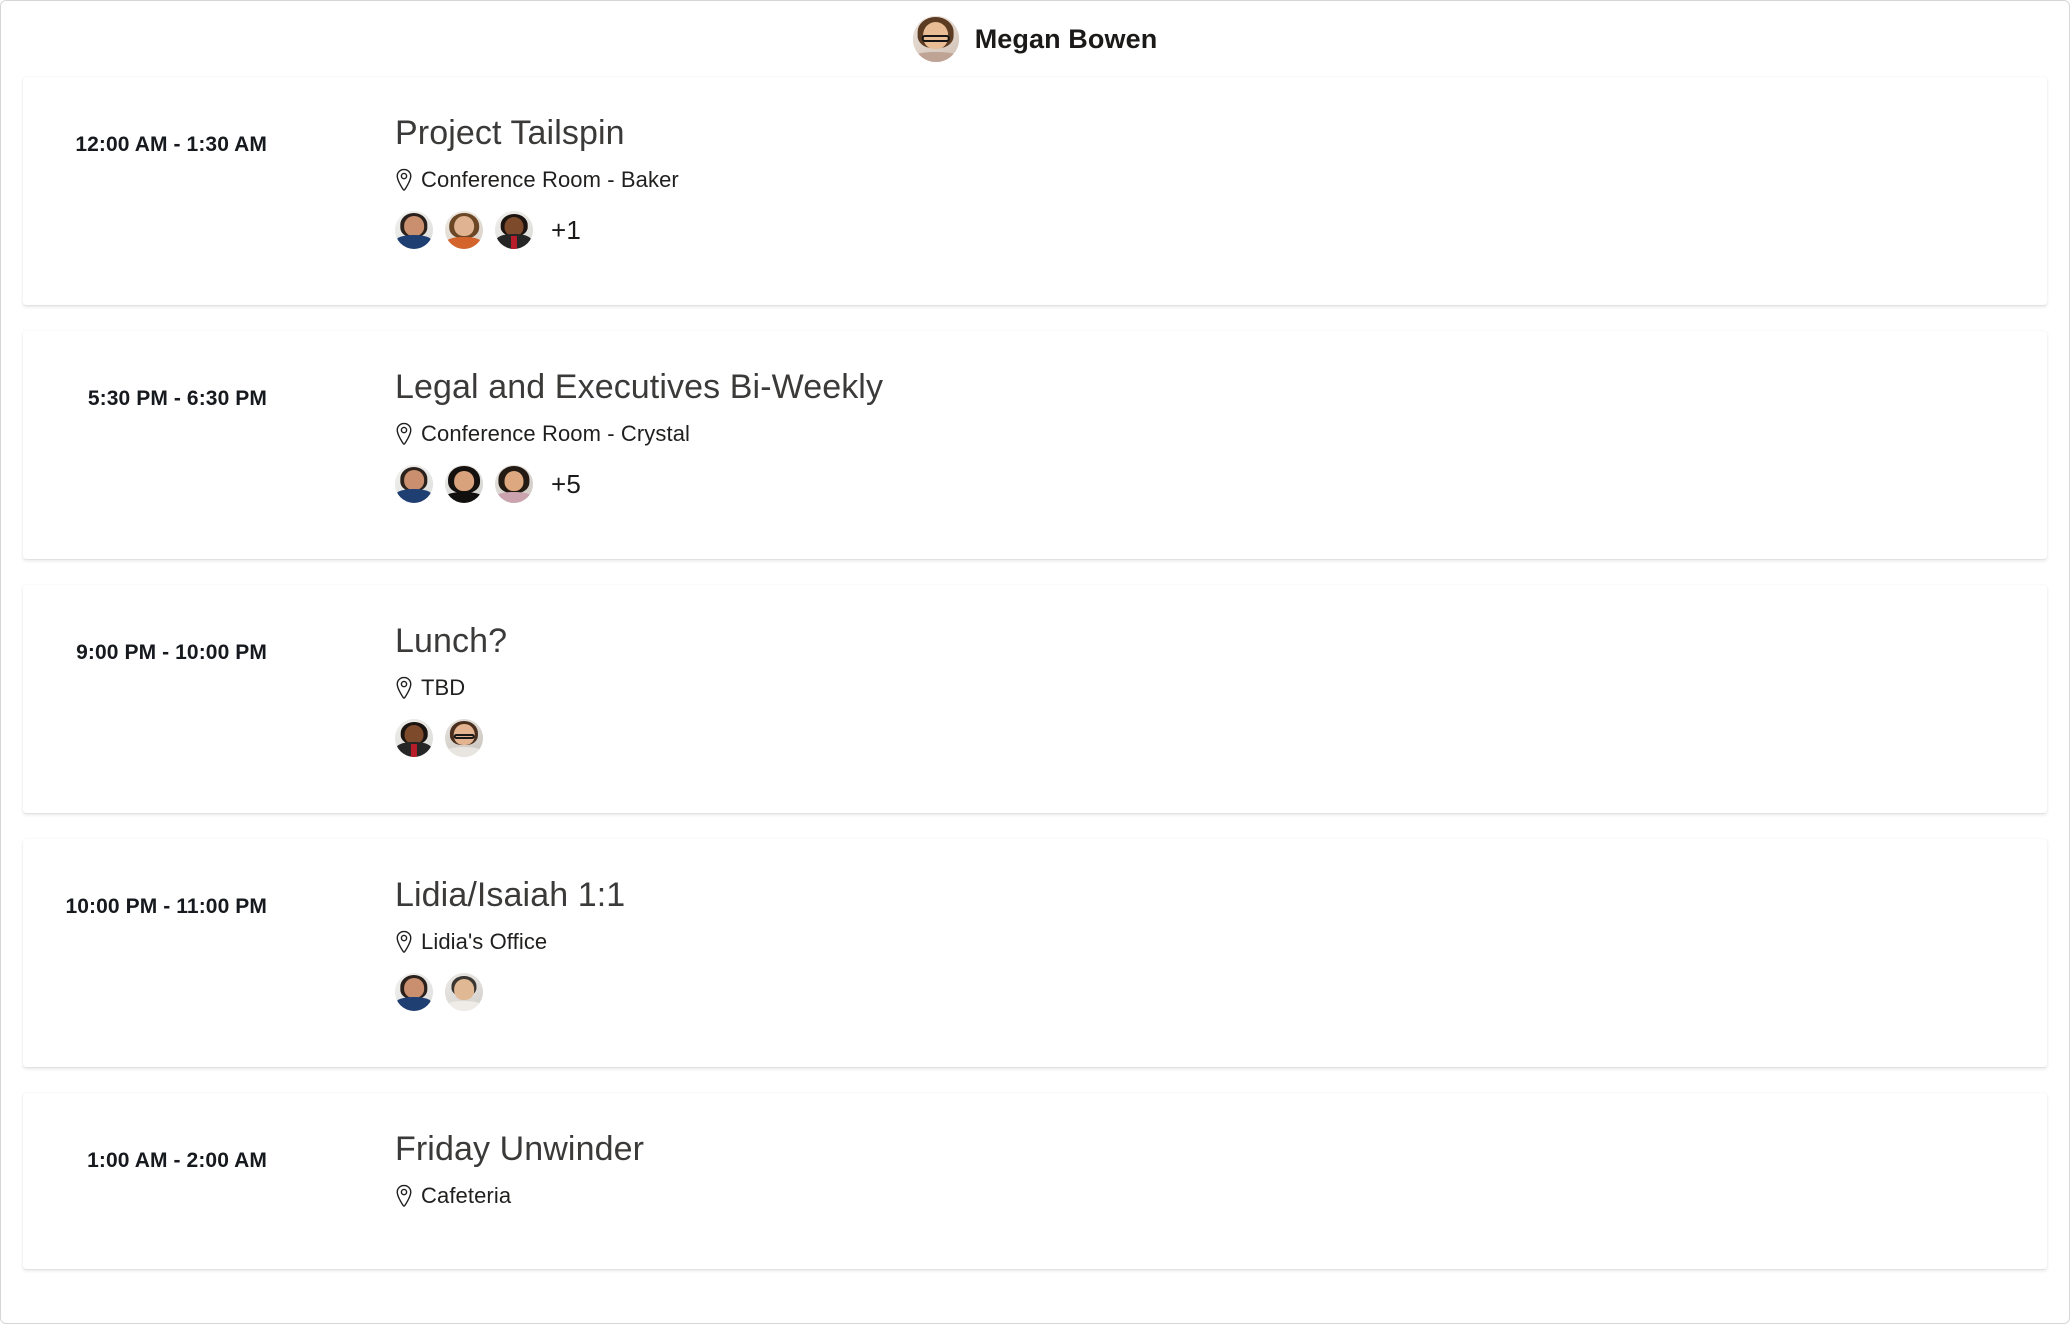  I want to click on event-time: 10:00 PM - 11:00 PM, so click(166, 906).